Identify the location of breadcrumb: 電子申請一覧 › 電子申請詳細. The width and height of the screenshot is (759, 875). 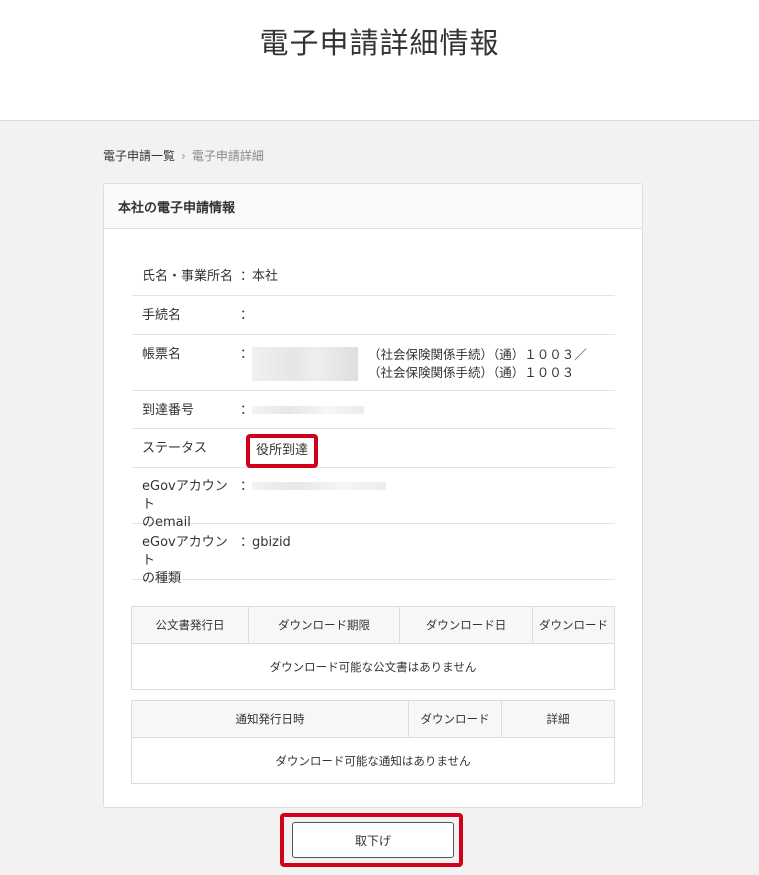
(183, 155).